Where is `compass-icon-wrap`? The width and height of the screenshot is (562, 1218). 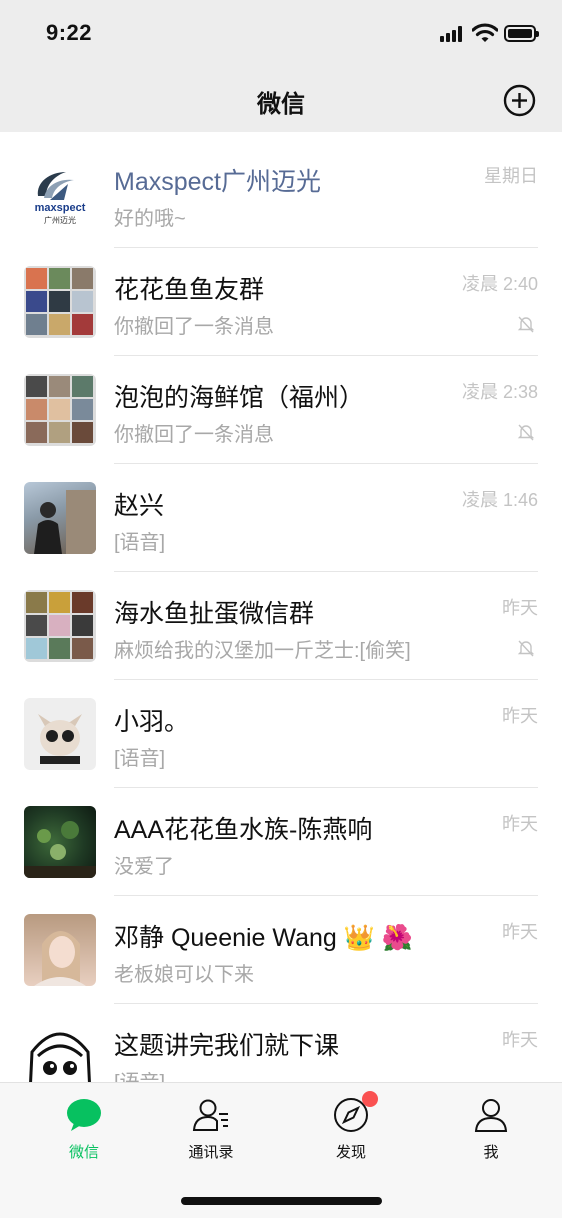
compass-icon-wrap is located at coordinates (355, 1112).